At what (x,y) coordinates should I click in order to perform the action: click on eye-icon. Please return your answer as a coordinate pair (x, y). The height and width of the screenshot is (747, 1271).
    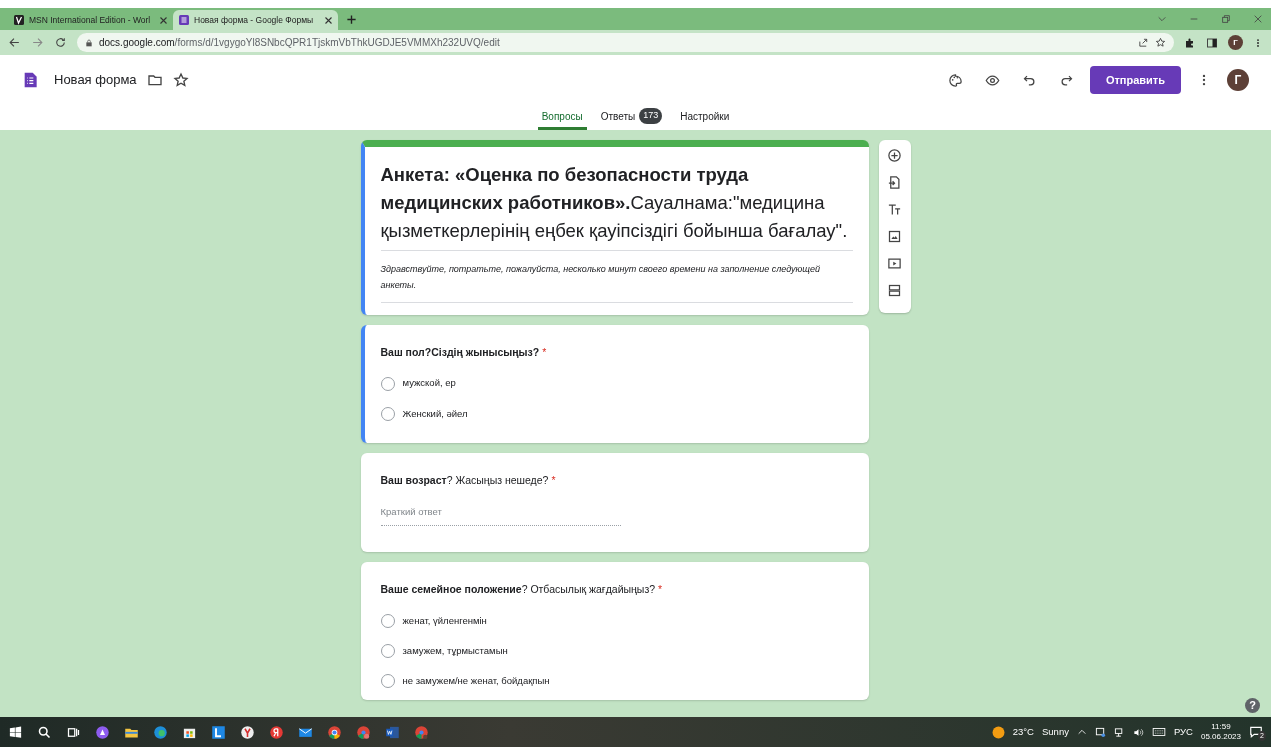
    Looking at the image, I should click on (992, 80).